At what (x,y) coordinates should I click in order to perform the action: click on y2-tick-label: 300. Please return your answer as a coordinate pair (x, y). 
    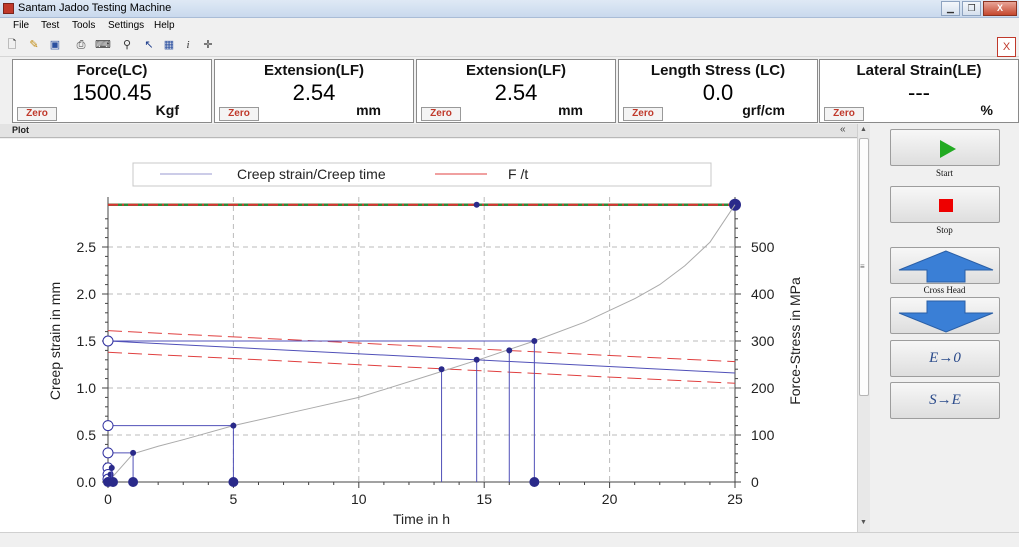
    Looking at the image, I should click on (763, 341).